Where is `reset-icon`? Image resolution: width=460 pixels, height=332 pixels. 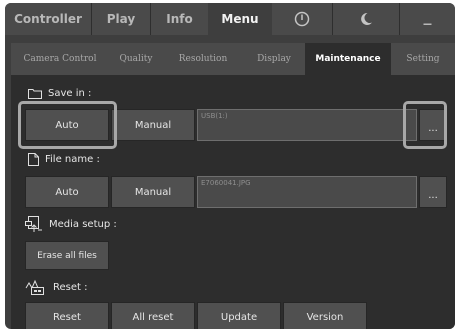
reset-icon is located at coordinates (34, 287).